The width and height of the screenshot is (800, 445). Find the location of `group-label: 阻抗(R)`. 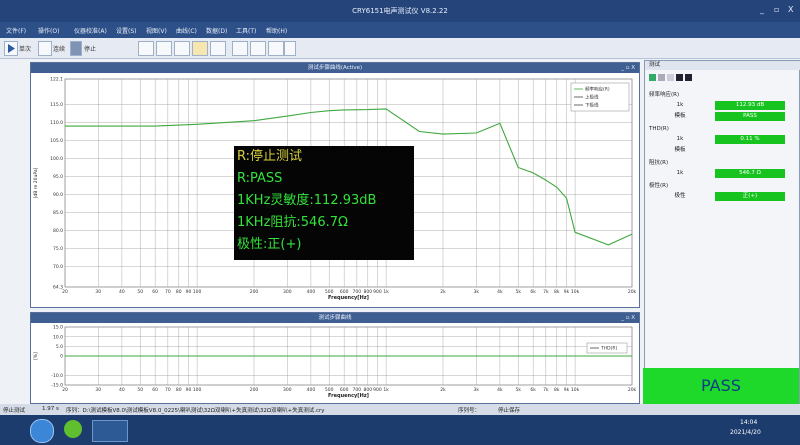

group-label: 阻抗(R) is located at coordinates (659, 163).